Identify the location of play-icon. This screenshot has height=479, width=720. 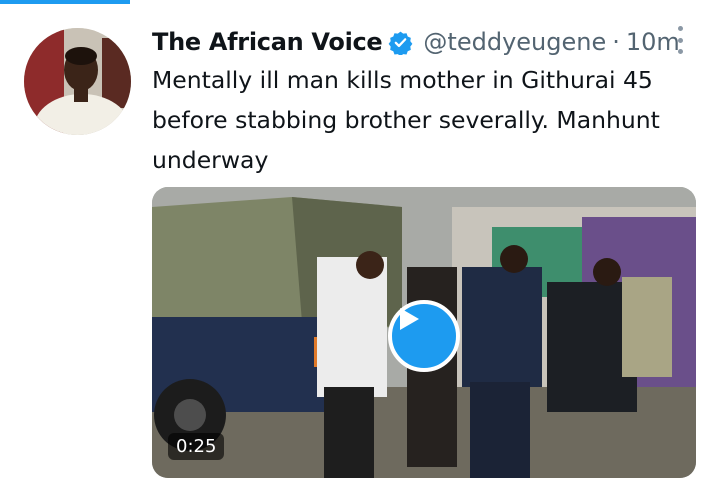
(409, 319).